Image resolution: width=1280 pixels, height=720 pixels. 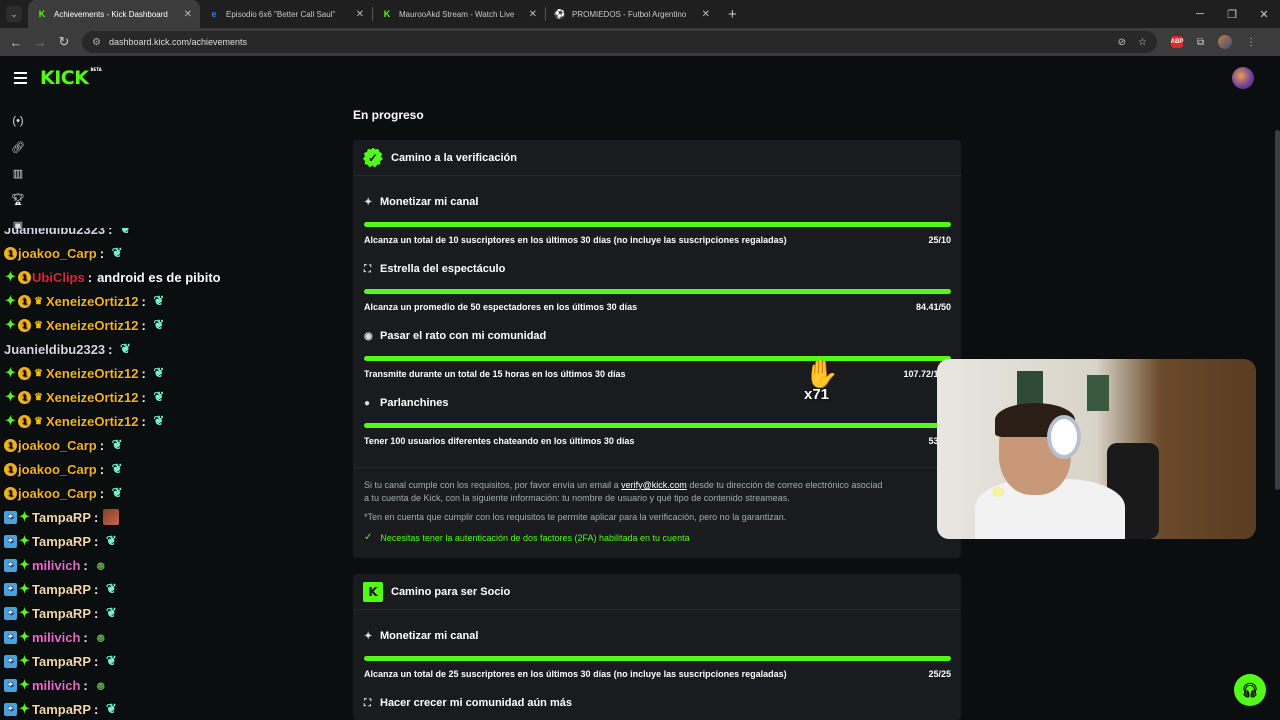 I want to click on site-info-icon: ⚙, so click(x=96, y=42).